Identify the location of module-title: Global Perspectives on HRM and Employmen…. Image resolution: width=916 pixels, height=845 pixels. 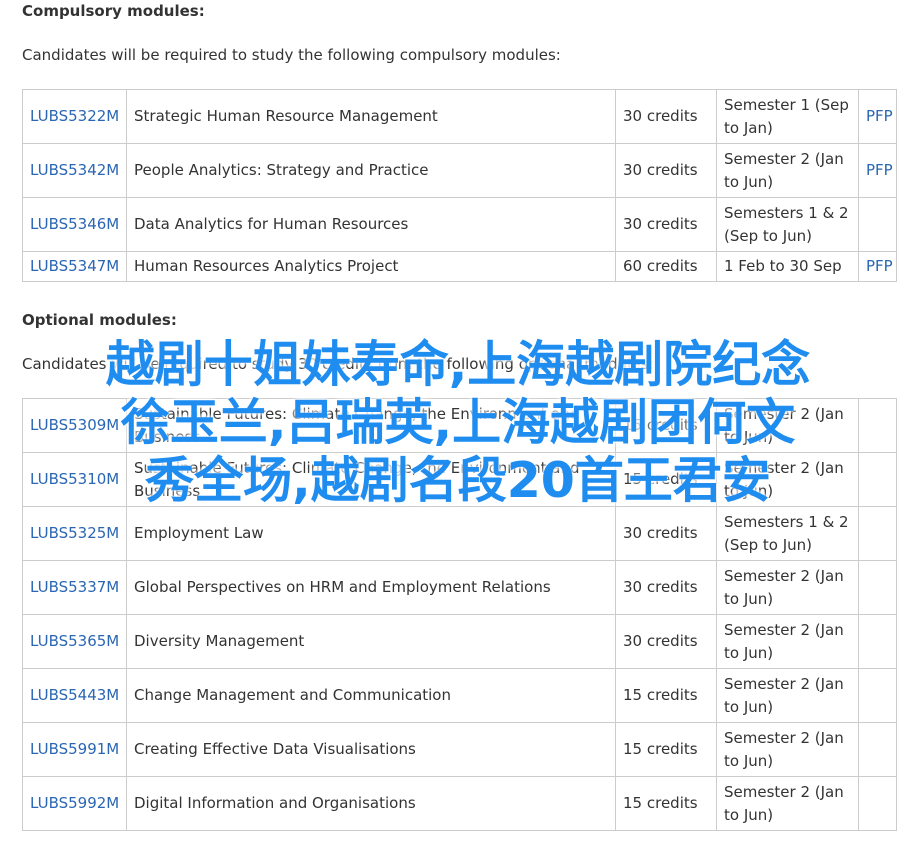
(371, 587).